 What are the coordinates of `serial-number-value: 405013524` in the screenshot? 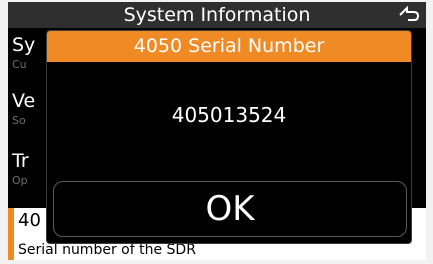 It's located at (229, 115).